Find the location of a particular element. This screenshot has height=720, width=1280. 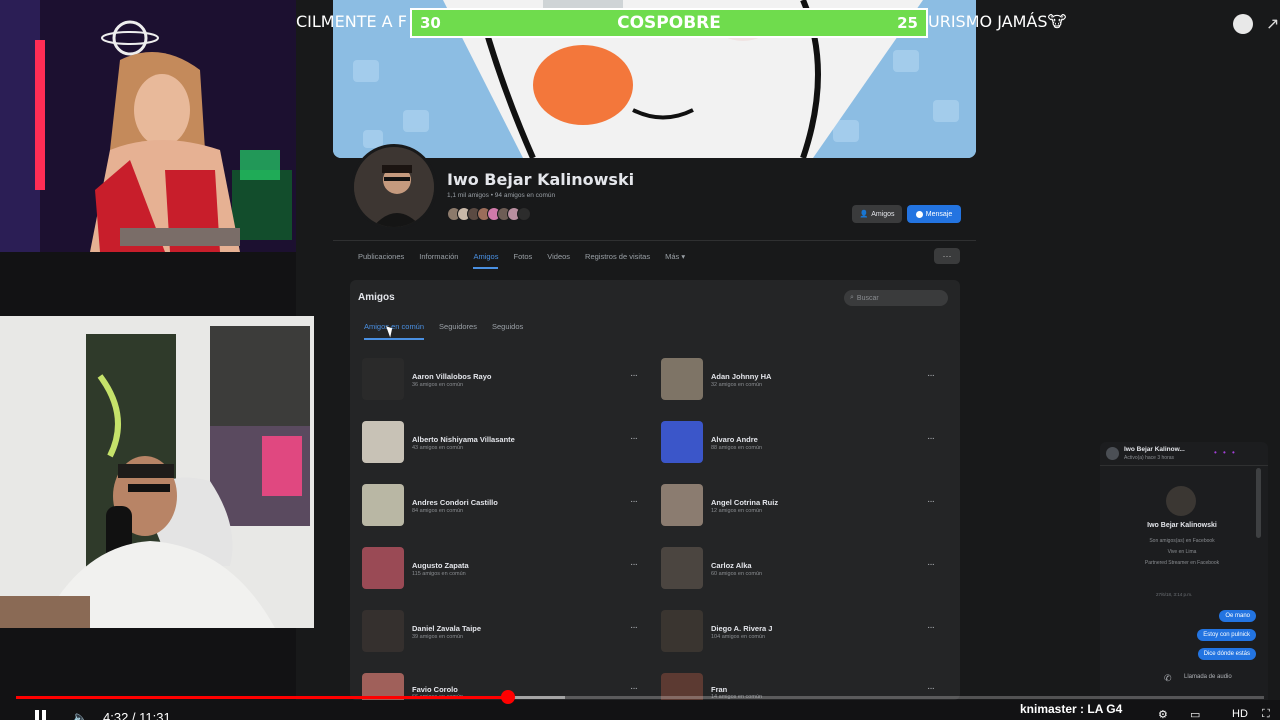

tab-publicaciones: Publicaciones is located at coordinates (381, 260).